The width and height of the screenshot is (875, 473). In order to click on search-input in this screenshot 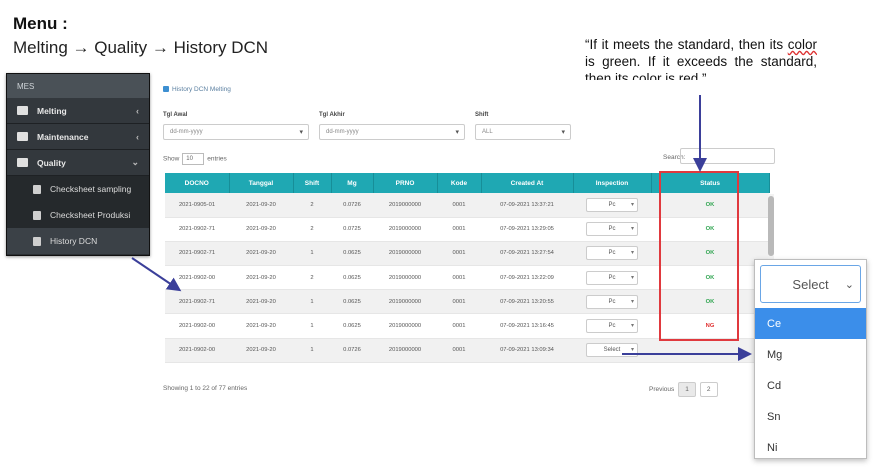, I will do `click(727, 156)`.